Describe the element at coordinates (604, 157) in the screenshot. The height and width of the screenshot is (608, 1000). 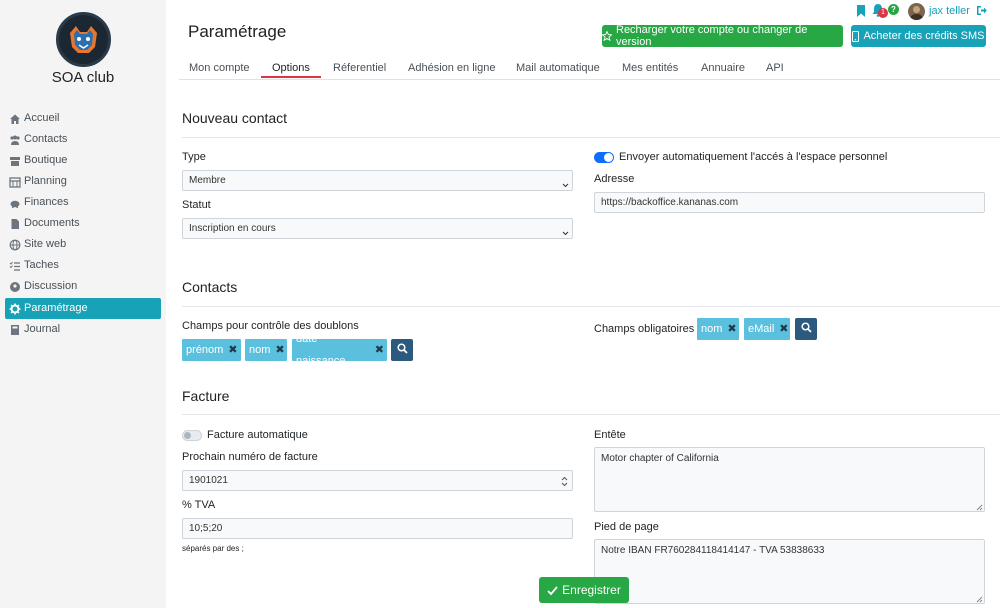
I see `espace-personnel-toggle` at that location.